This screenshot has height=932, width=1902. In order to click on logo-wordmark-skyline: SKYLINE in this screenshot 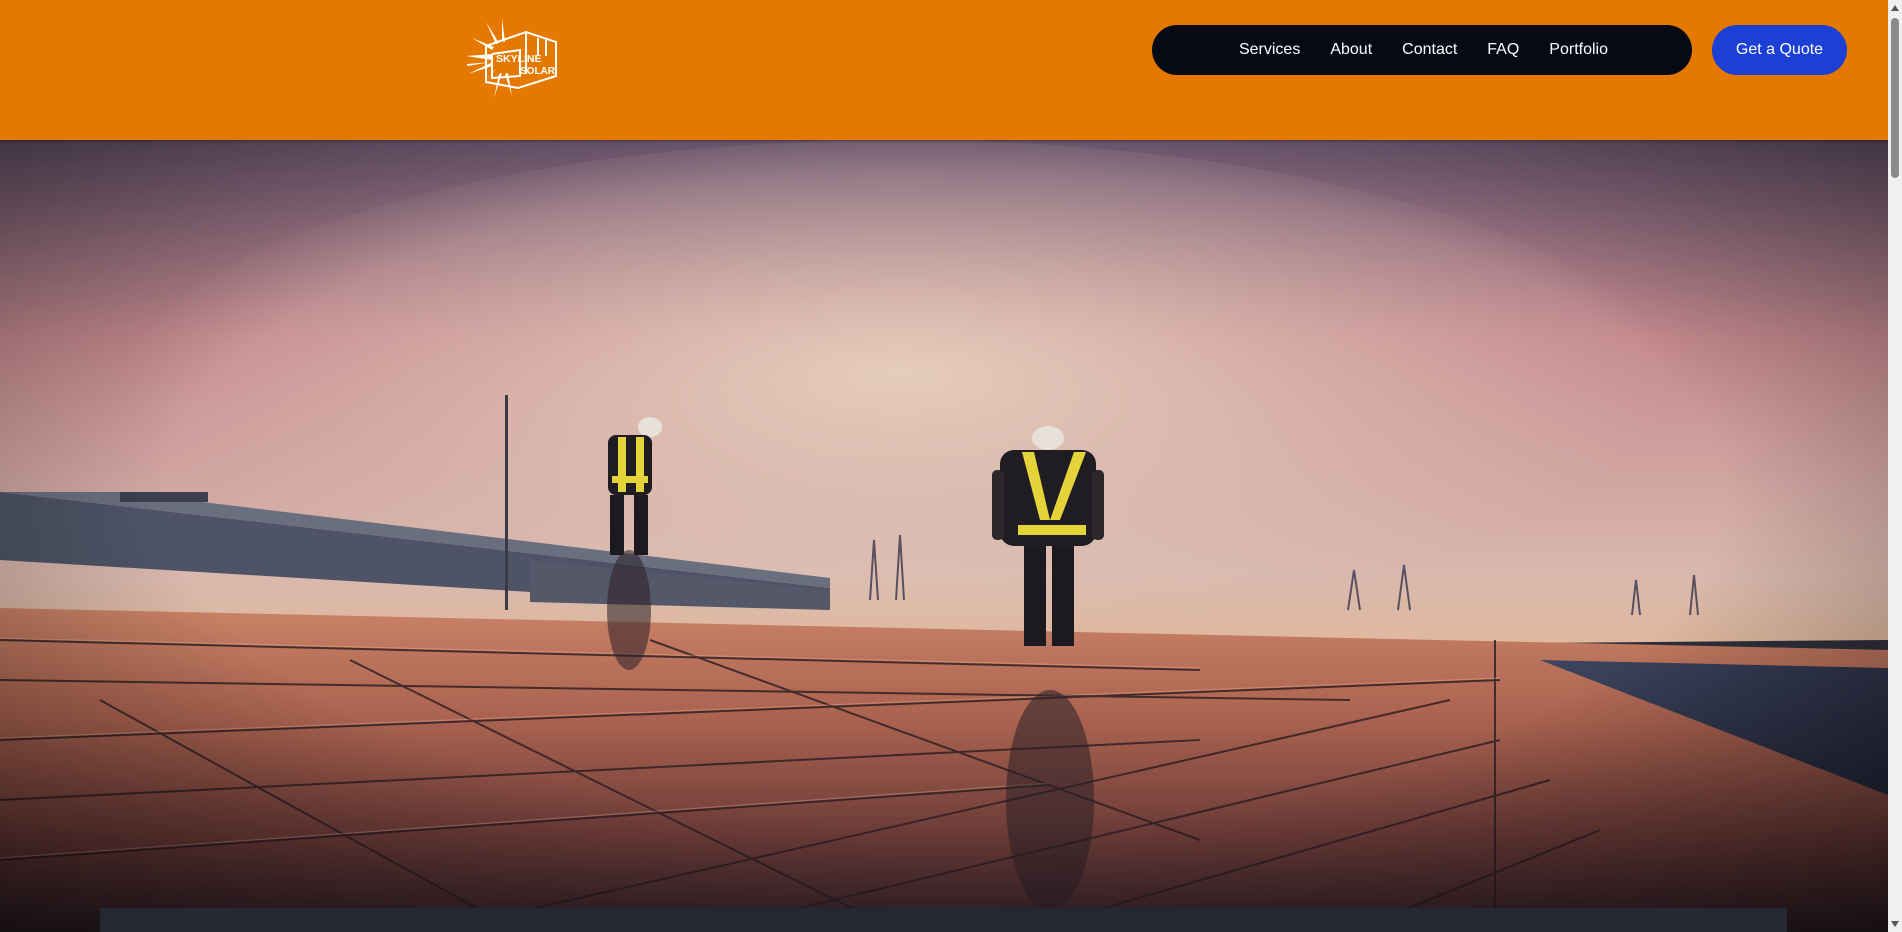, I will do `click(519, 59)`.